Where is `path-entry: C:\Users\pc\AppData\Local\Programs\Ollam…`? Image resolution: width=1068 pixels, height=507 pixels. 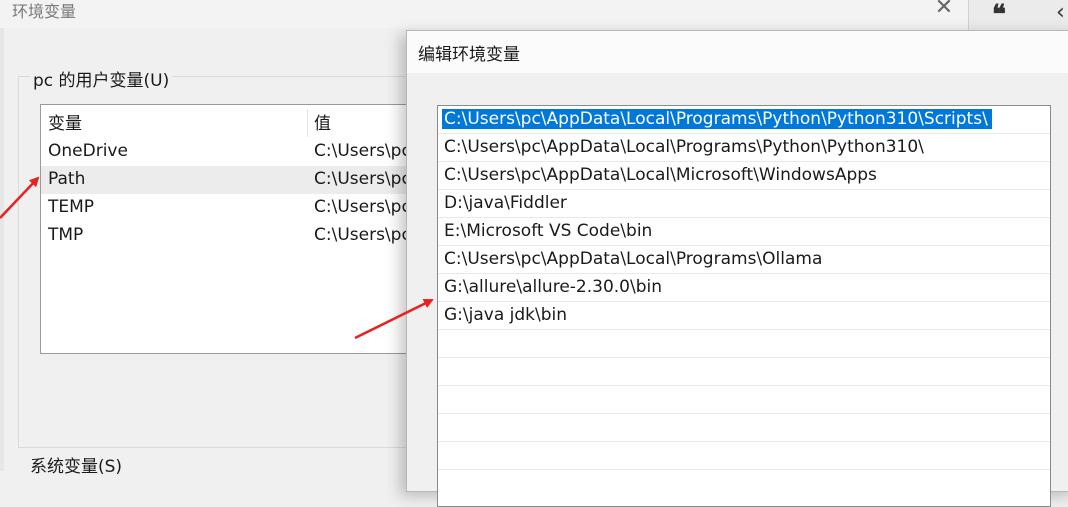 path-entry: C:\Users\pc\AppData\Local\Programs\Ollam… is located at coordinates (744, 260).